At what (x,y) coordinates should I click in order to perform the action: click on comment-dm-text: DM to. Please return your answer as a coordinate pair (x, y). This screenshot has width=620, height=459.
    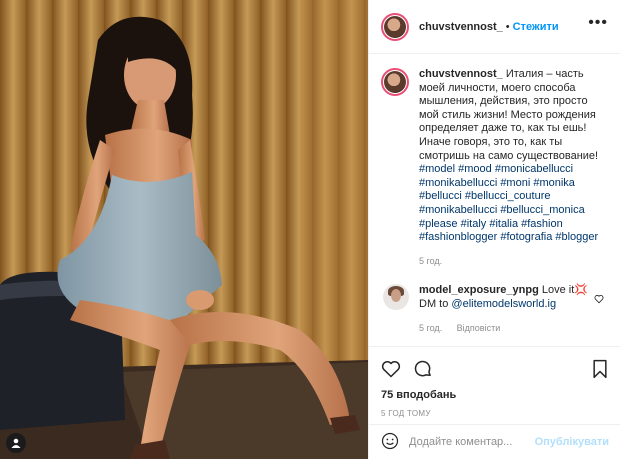
    Looking at the image, I should click on (434, 303).